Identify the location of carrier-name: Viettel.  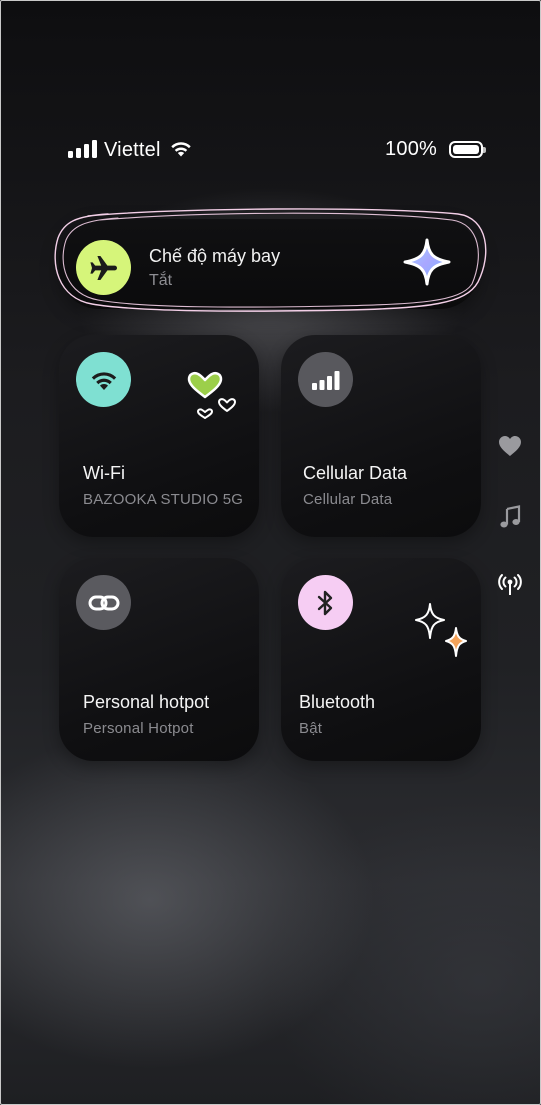
(132, 150).